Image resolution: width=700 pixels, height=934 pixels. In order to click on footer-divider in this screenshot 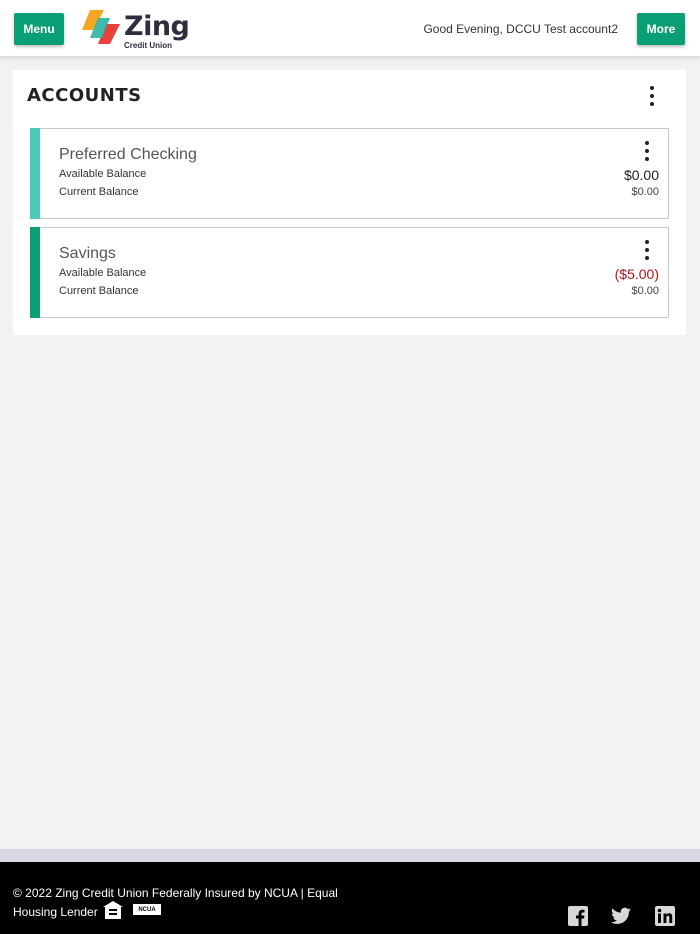, I will do `click(350, 855)`.